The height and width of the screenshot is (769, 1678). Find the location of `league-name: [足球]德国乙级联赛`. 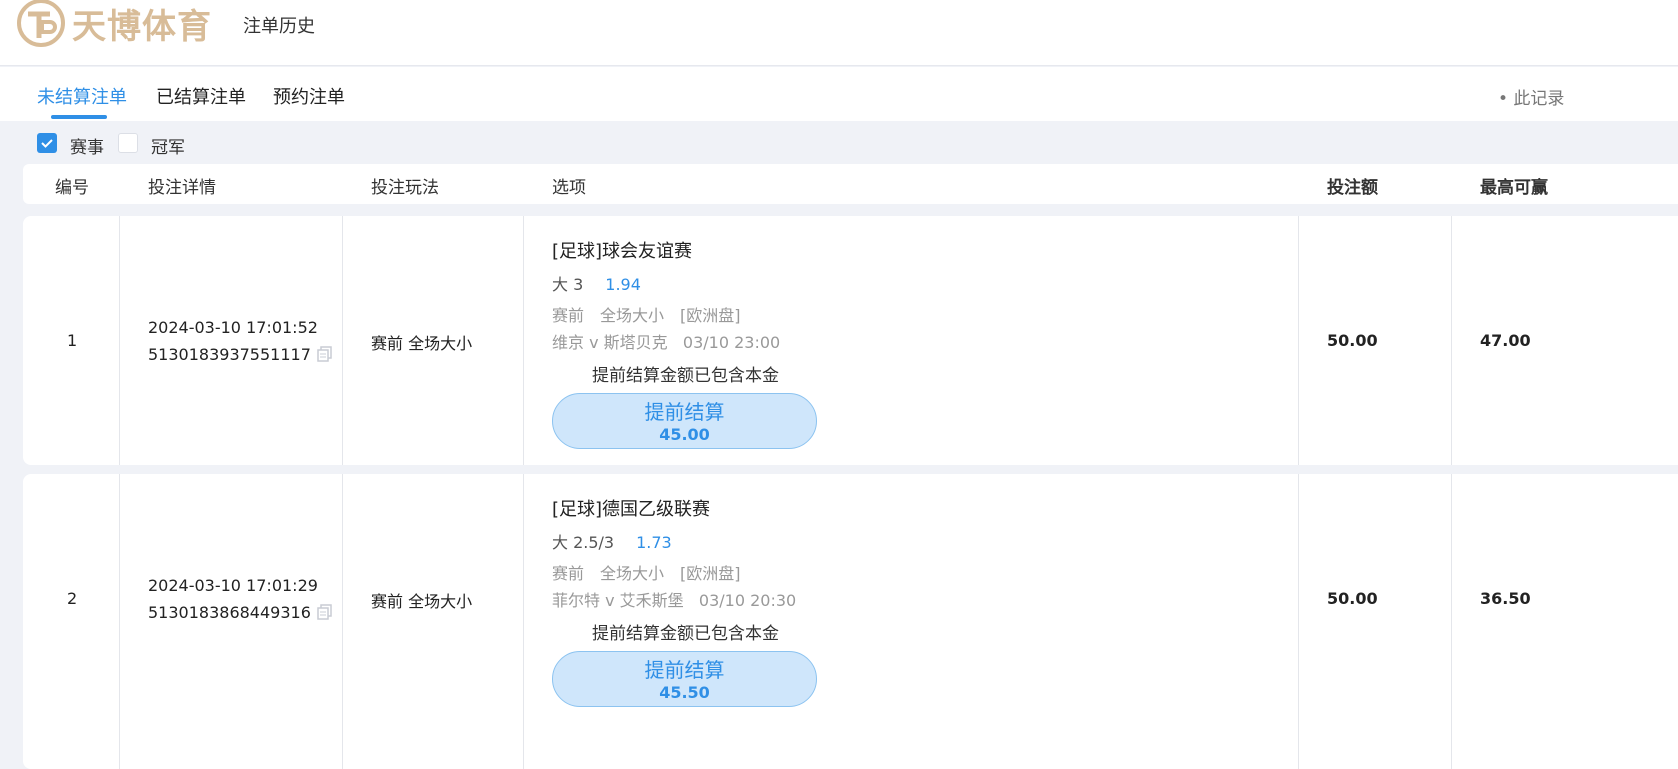

league-name: [足球]德国乙级联赛 is located at coordinates (631, 509).